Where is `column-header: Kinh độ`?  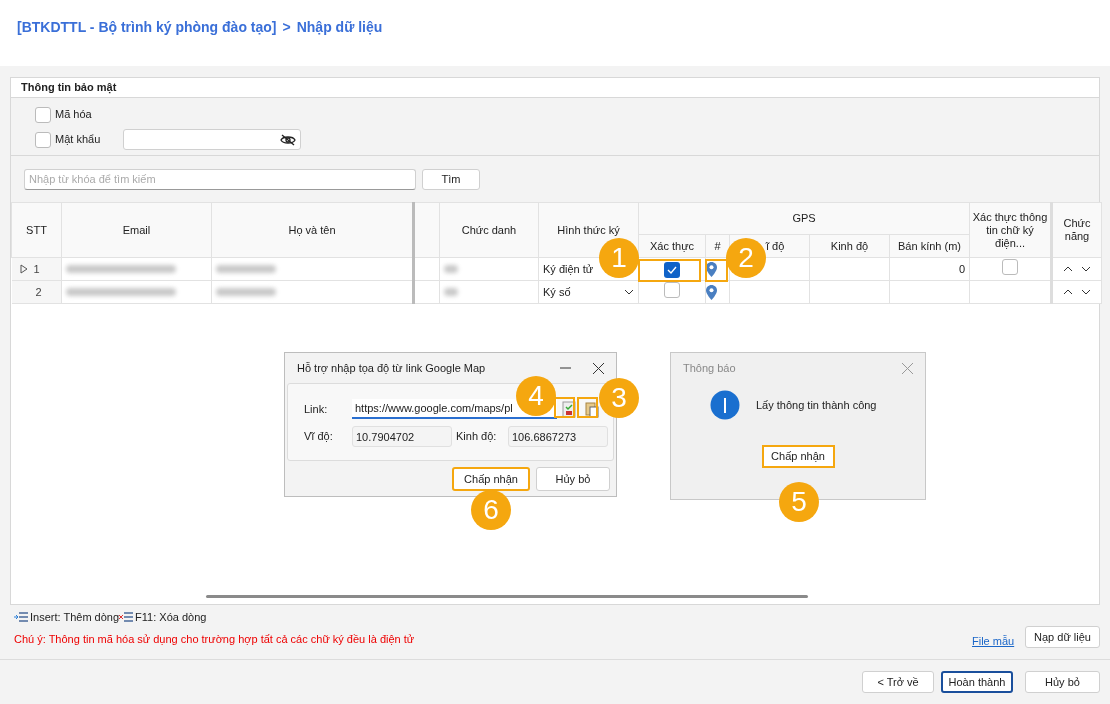 column-header: Kinh độ is located at coordinates (849, 245).